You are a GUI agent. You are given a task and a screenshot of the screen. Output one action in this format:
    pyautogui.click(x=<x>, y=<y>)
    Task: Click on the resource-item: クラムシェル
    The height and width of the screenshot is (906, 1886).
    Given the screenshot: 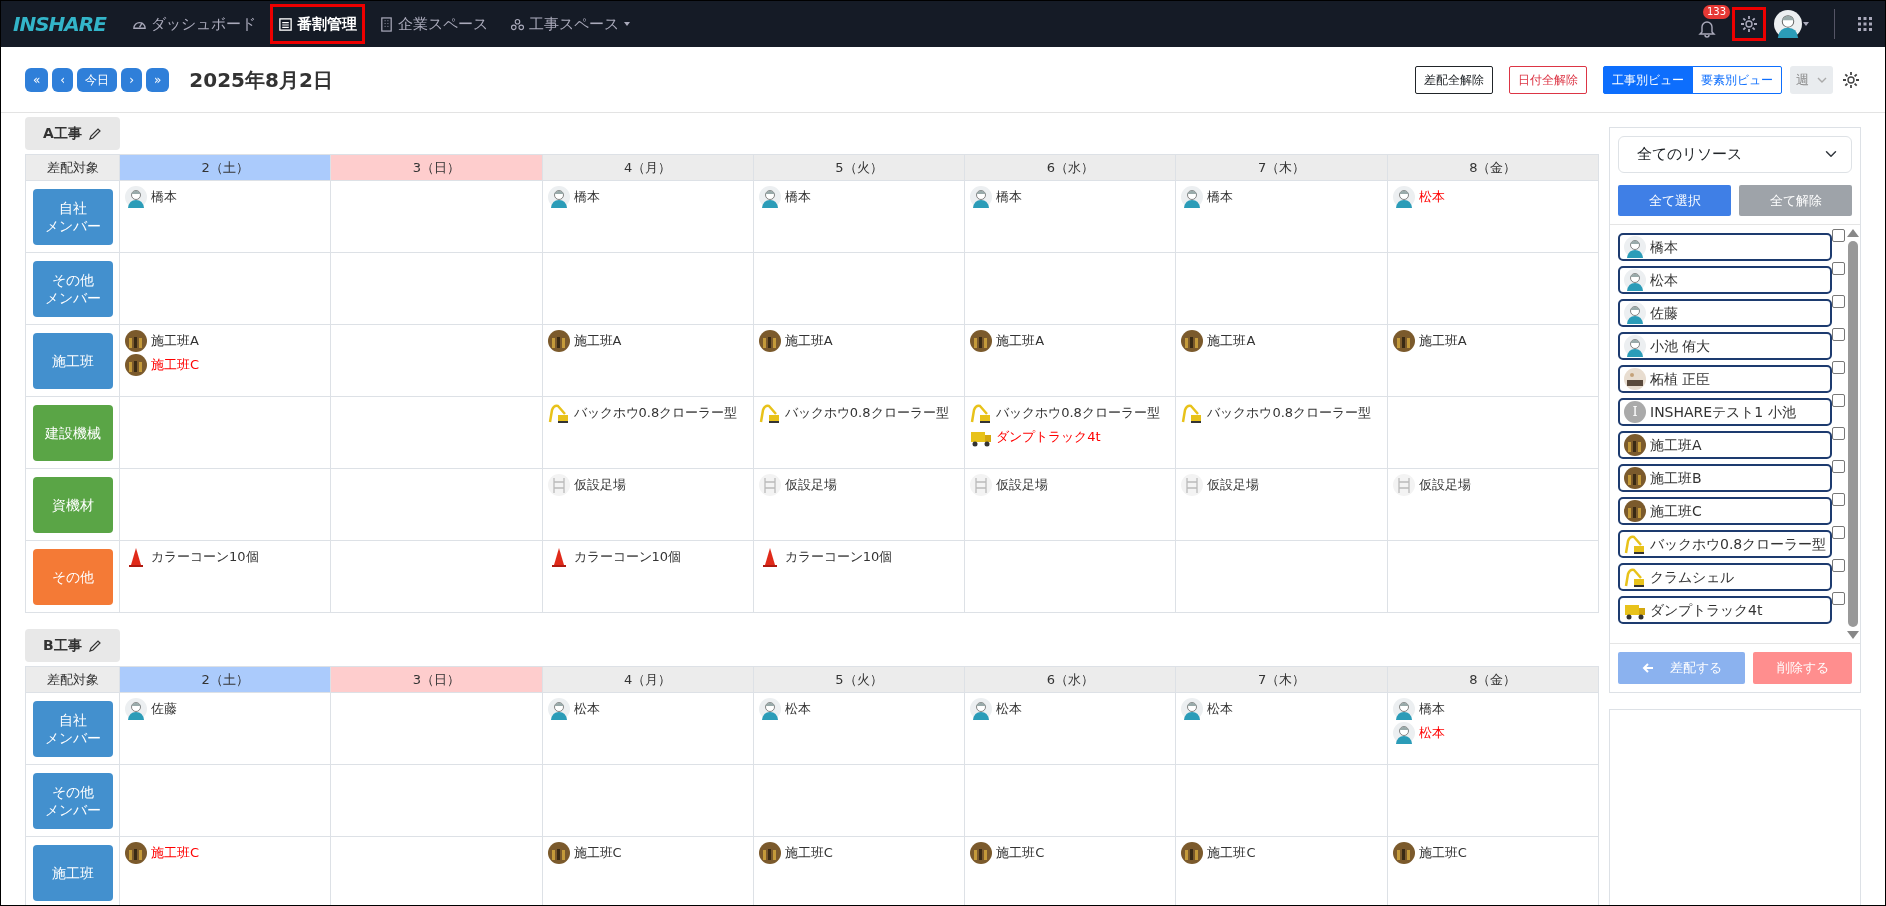 What is the action you would take?
    pyautogui.click(x=1725, y=577)
    